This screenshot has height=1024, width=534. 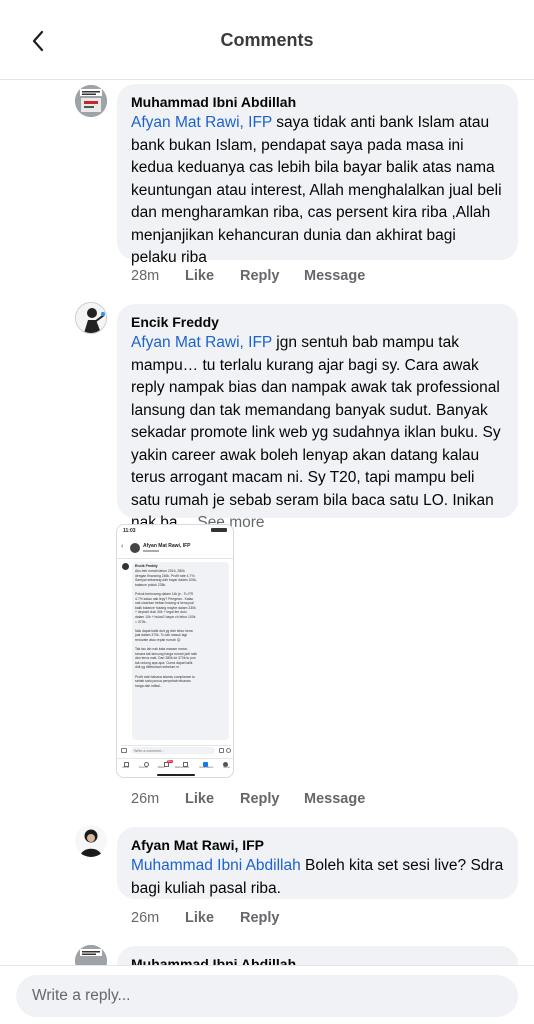 What do you see at coordinates (124, 750) in the screenshot?
I see `attached-camera-icon` at bounding box center [124, 750].